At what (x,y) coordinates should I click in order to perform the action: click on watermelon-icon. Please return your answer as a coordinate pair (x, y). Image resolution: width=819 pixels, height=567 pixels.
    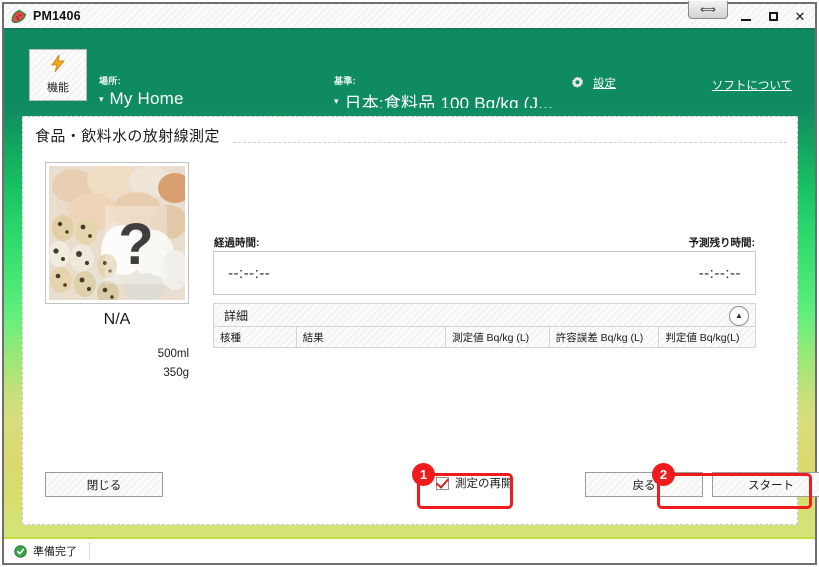
    Looking at the image, I should click on (19, 16).